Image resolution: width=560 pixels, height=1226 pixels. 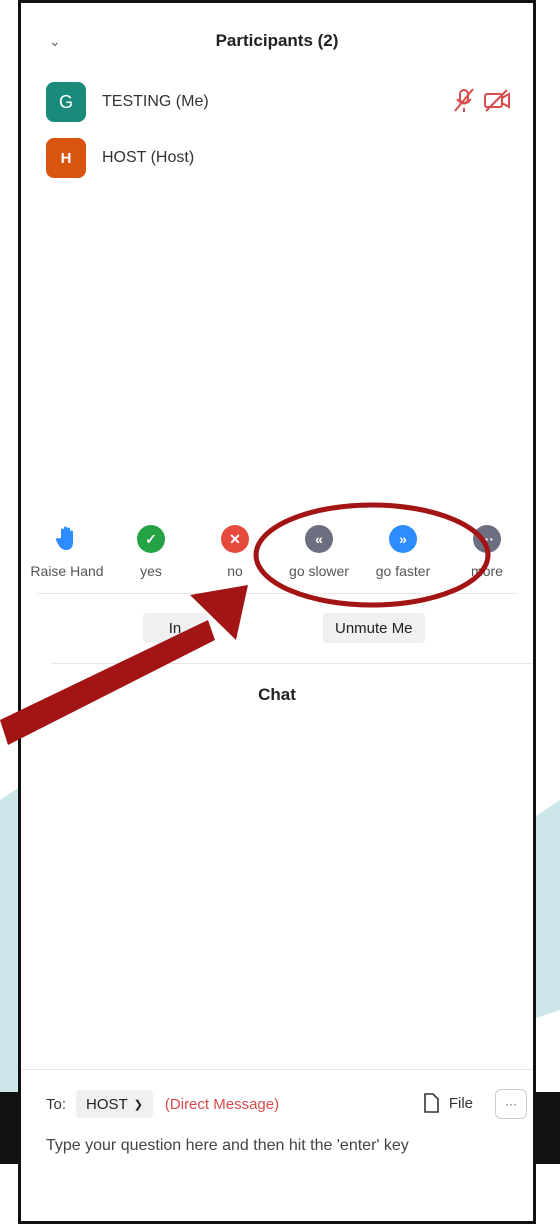 I want to click on file-button: File, so click(x=448, y=1103).